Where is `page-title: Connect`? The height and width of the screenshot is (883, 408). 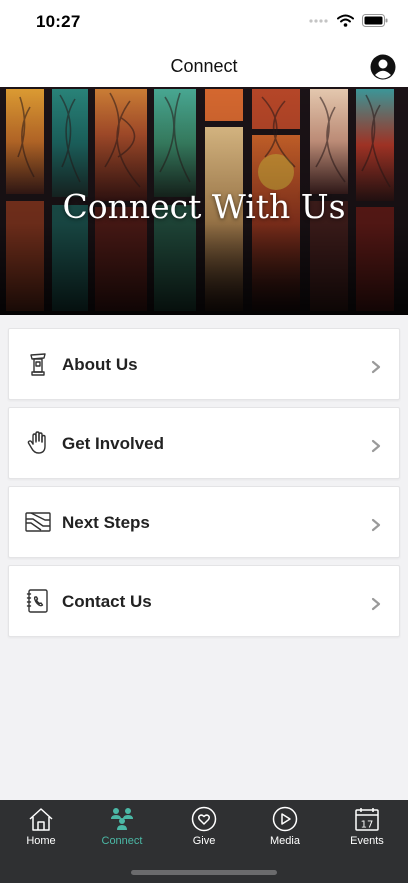
page-title: Connect is located at coordinates (204, 66).